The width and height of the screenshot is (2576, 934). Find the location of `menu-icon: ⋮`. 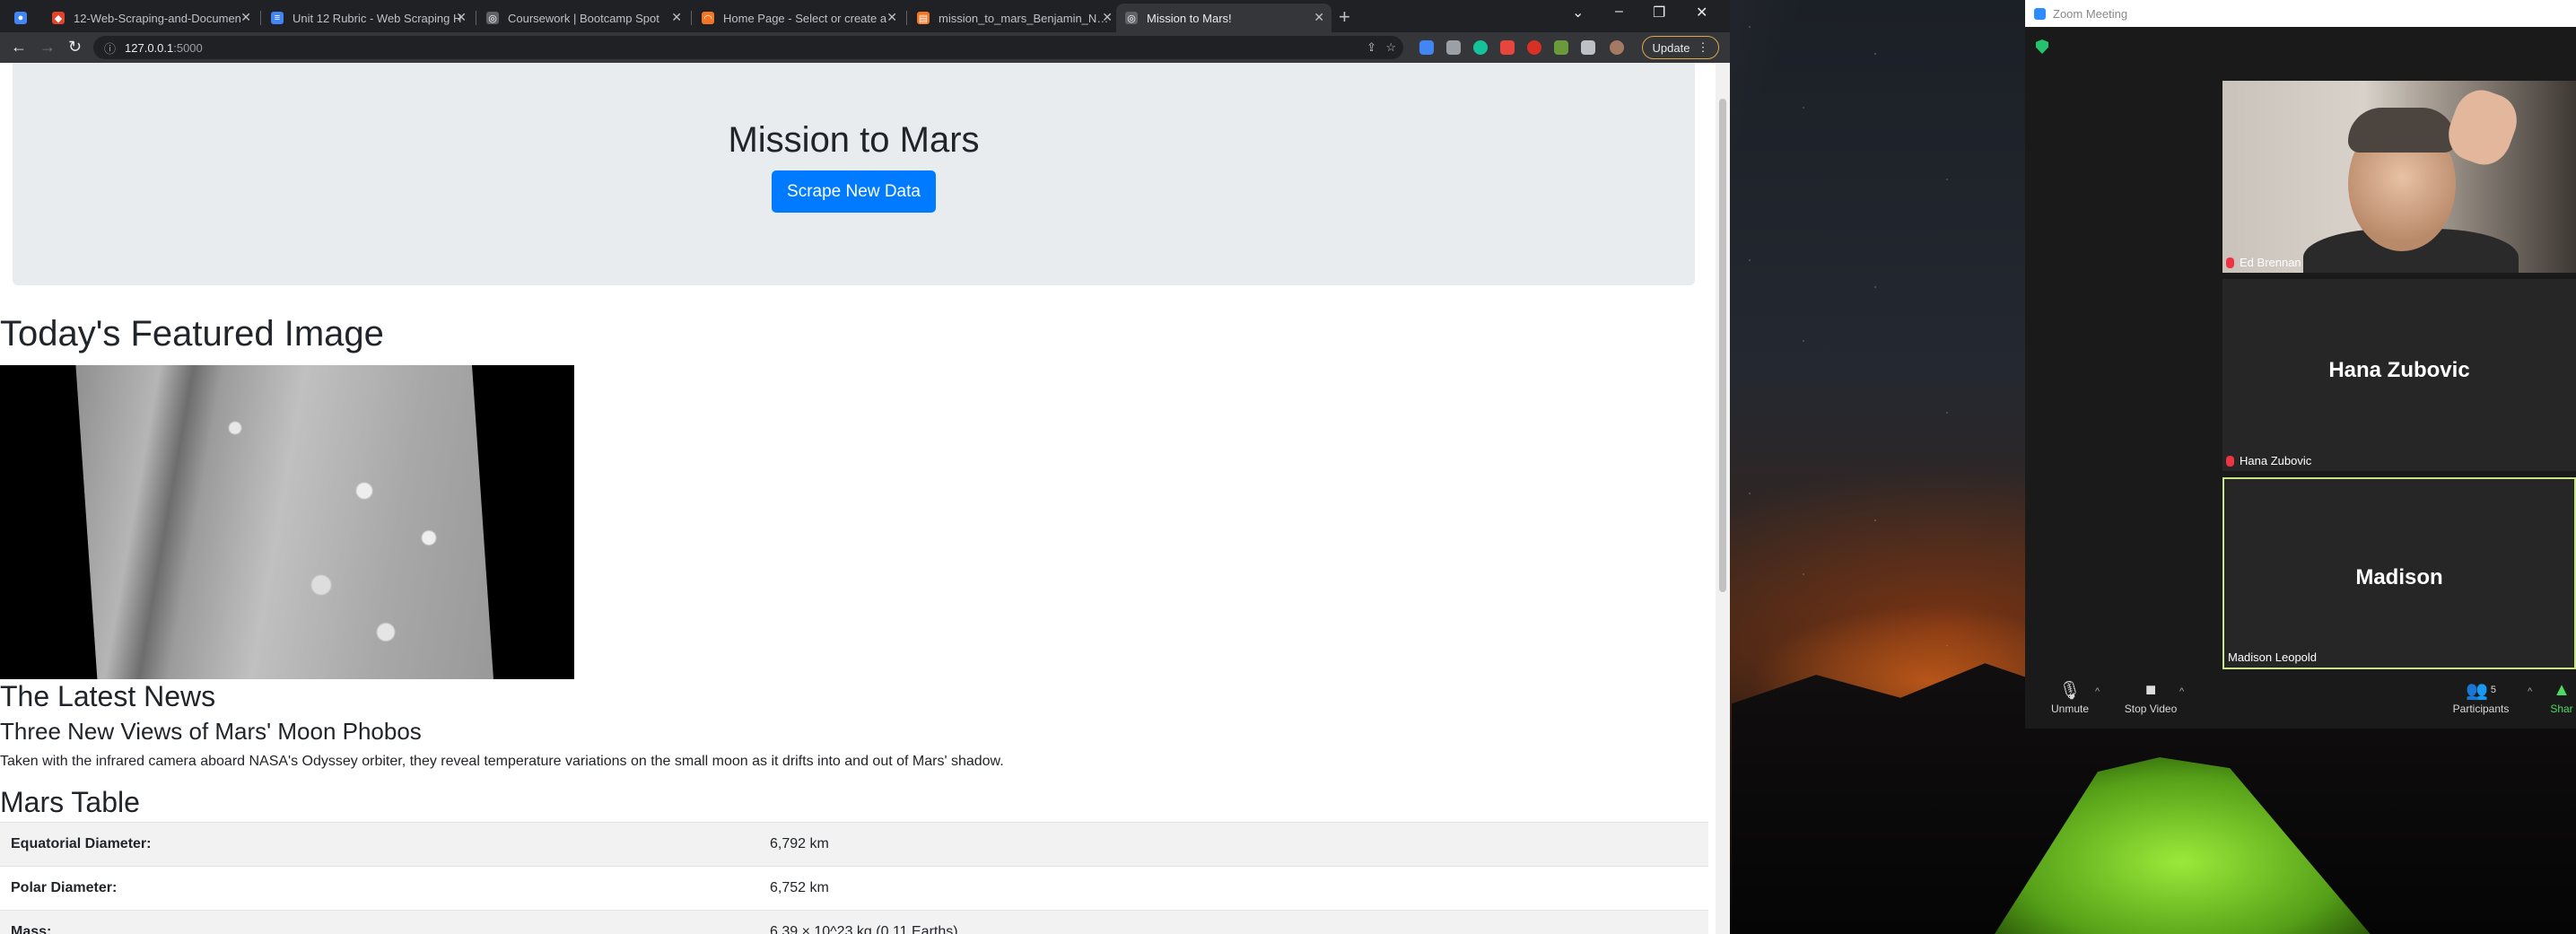

menu-icon: ⋮ is located at coordinates (1703, 47).